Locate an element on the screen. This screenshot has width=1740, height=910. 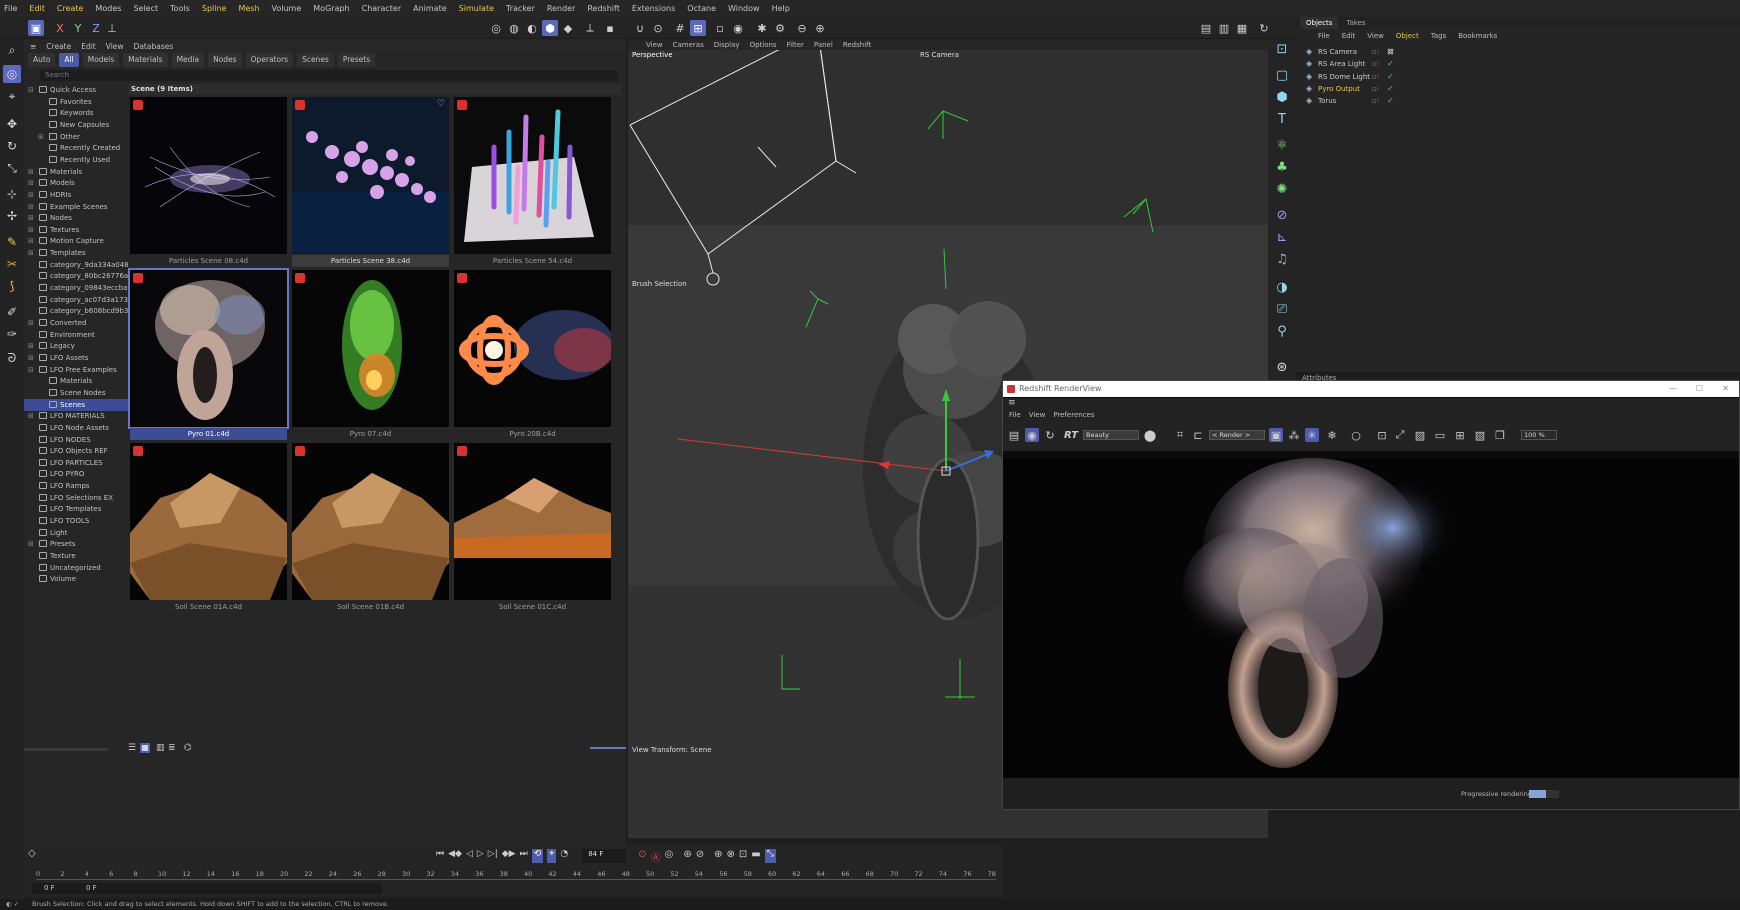
field-icon: ⊾ is located at coordinates (1282, 237).